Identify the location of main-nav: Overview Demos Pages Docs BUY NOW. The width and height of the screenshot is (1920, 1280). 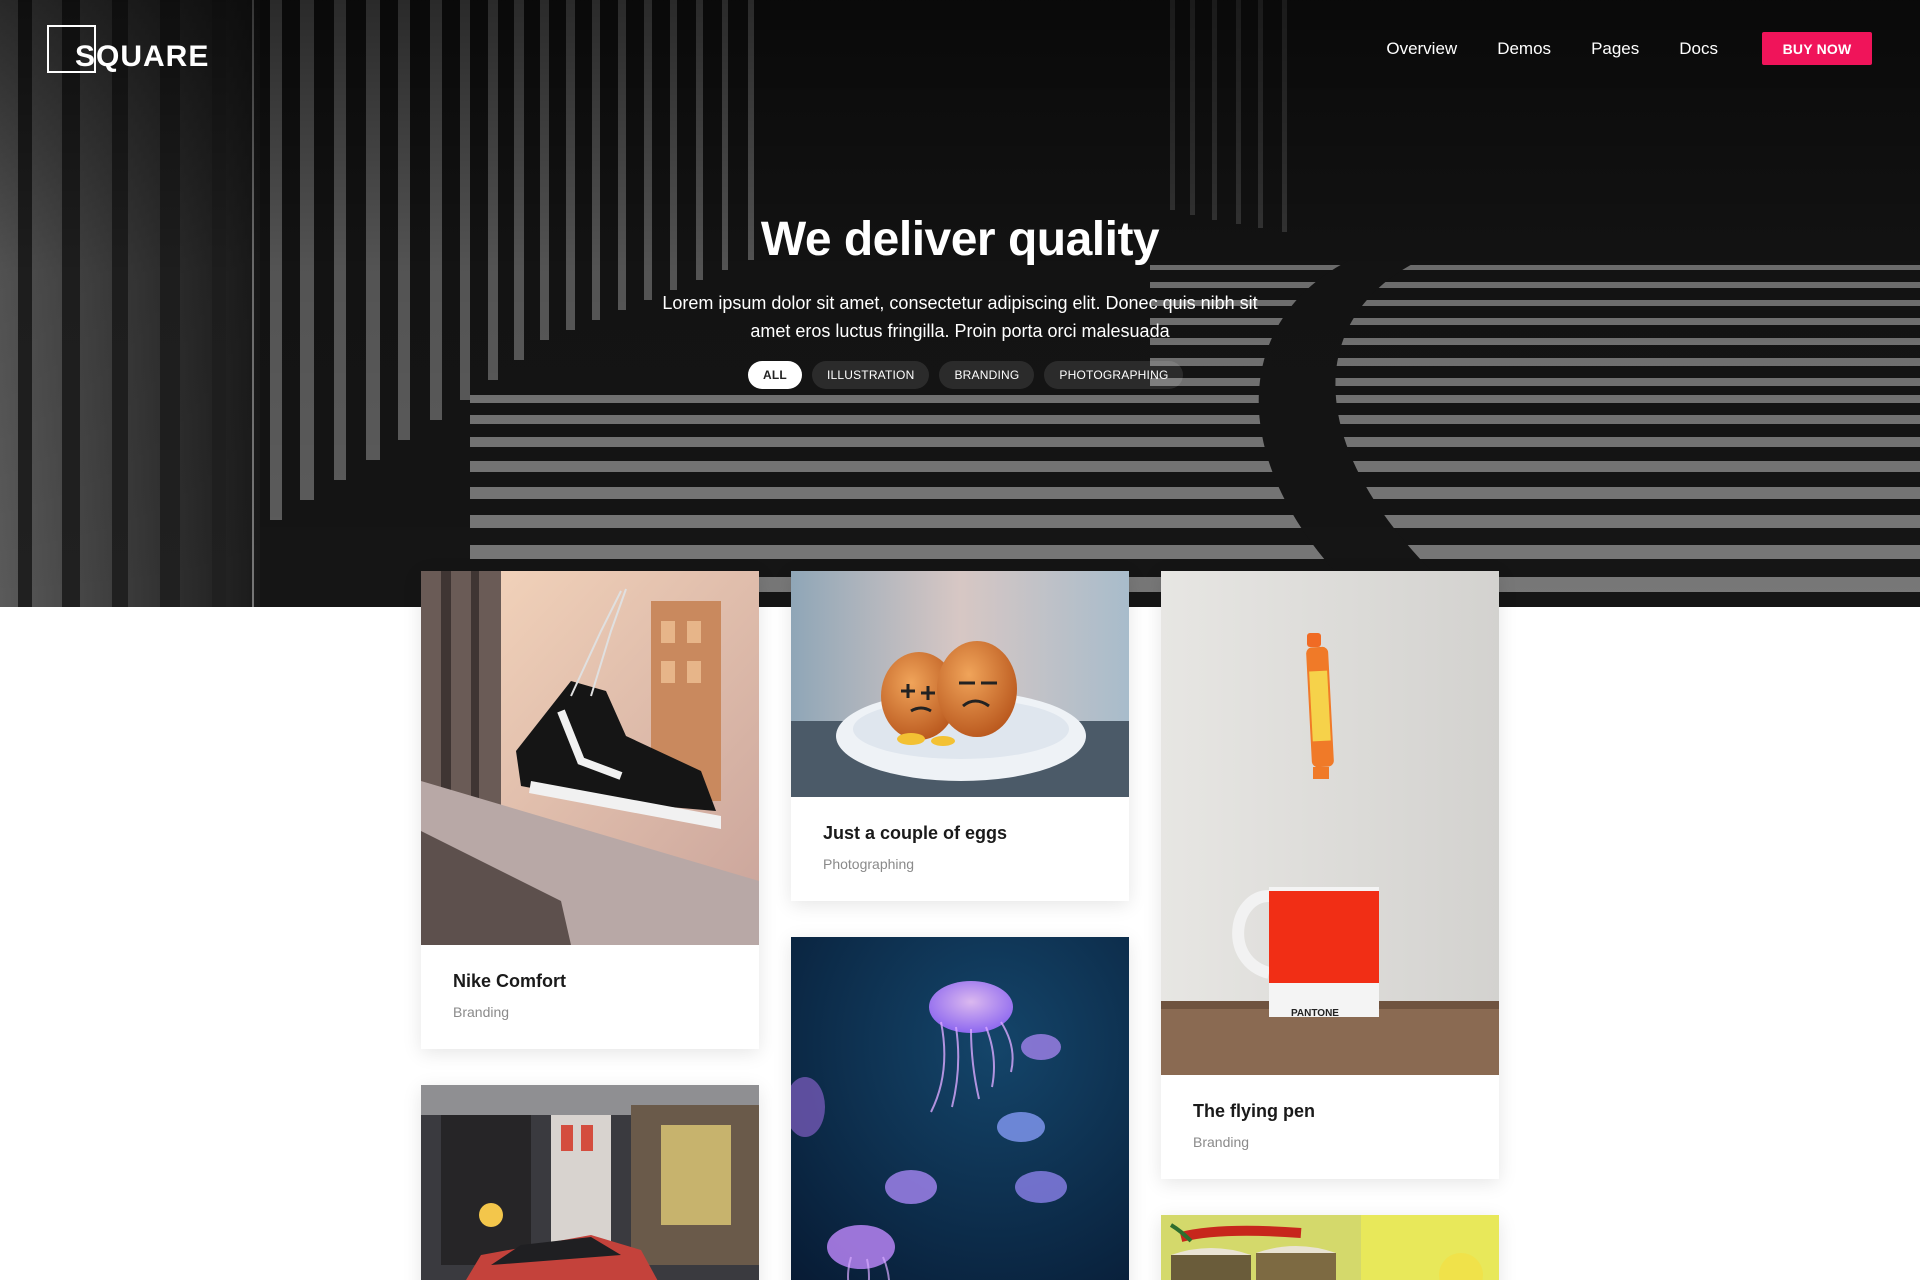
(1629, 48).